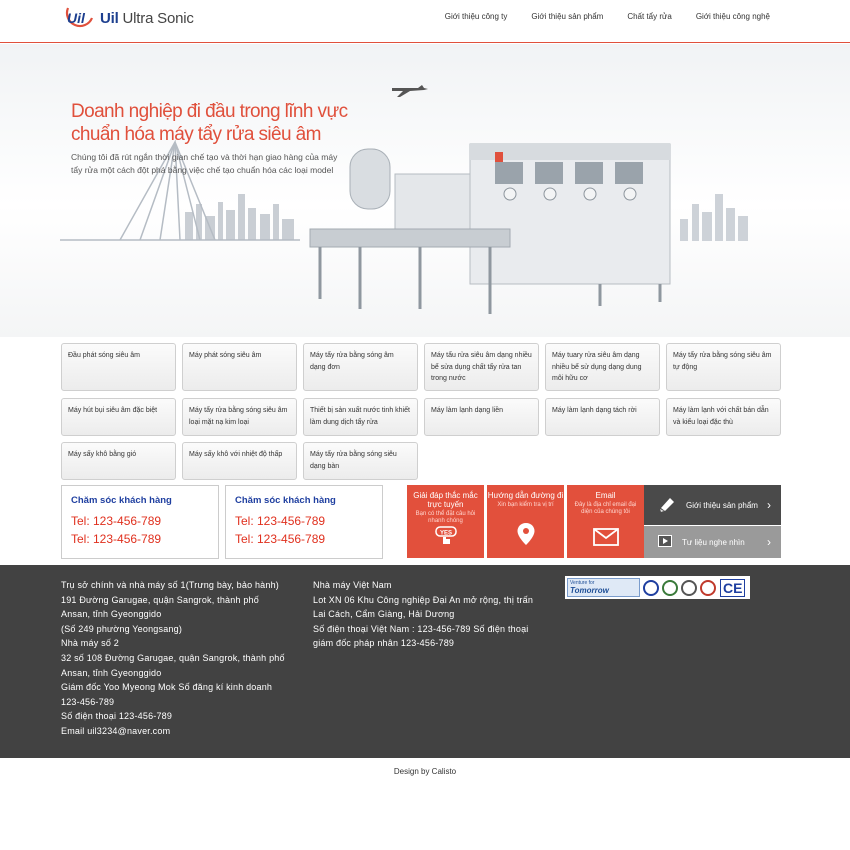 This screenshot has height=850, width=850. I want to click on category-tile: Máy hút bụi siêu âm đặc biệt, so click(118, 417).